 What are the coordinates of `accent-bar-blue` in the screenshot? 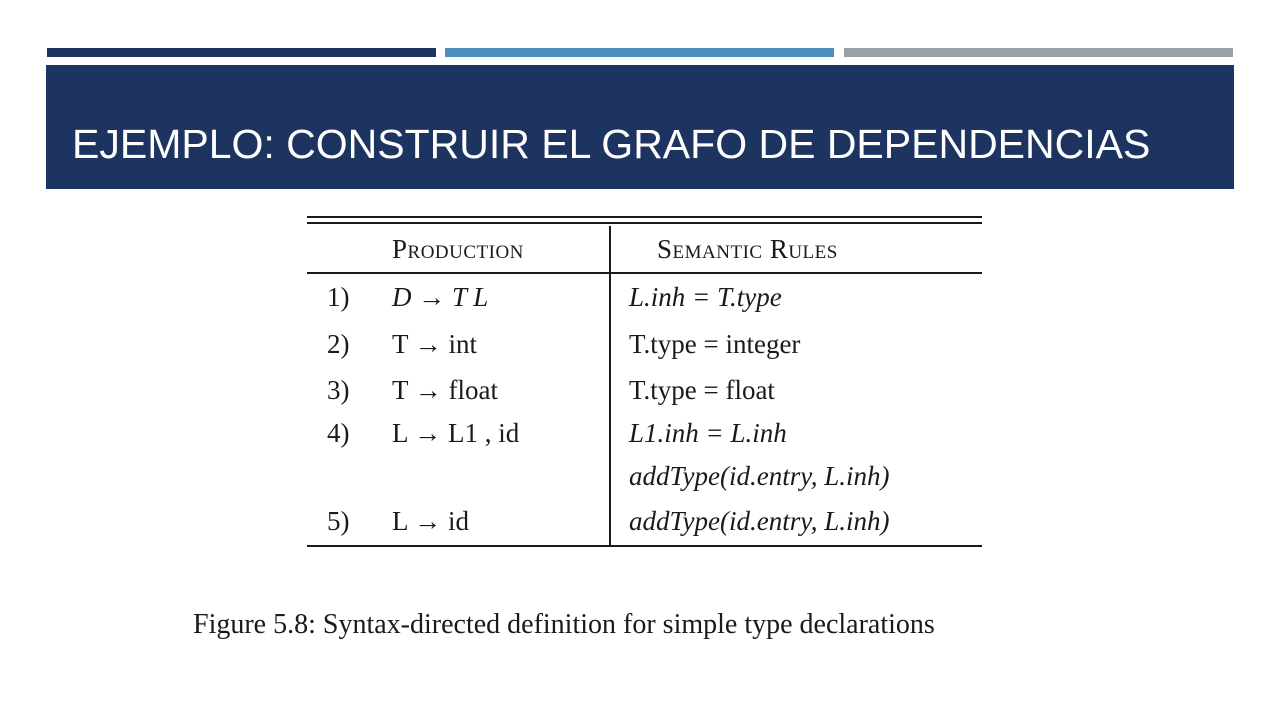 It's located at (639, 52).